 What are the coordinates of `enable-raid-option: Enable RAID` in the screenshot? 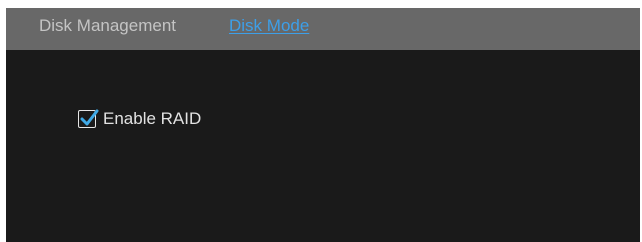 It's located at (139, 119).